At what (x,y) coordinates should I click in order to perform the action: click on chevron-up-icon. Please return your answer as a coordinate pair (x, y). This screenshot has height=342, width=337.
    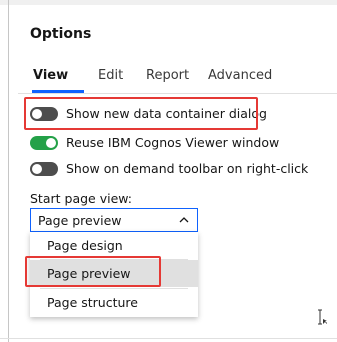
    Looking at the image, I should click on (184, 220).